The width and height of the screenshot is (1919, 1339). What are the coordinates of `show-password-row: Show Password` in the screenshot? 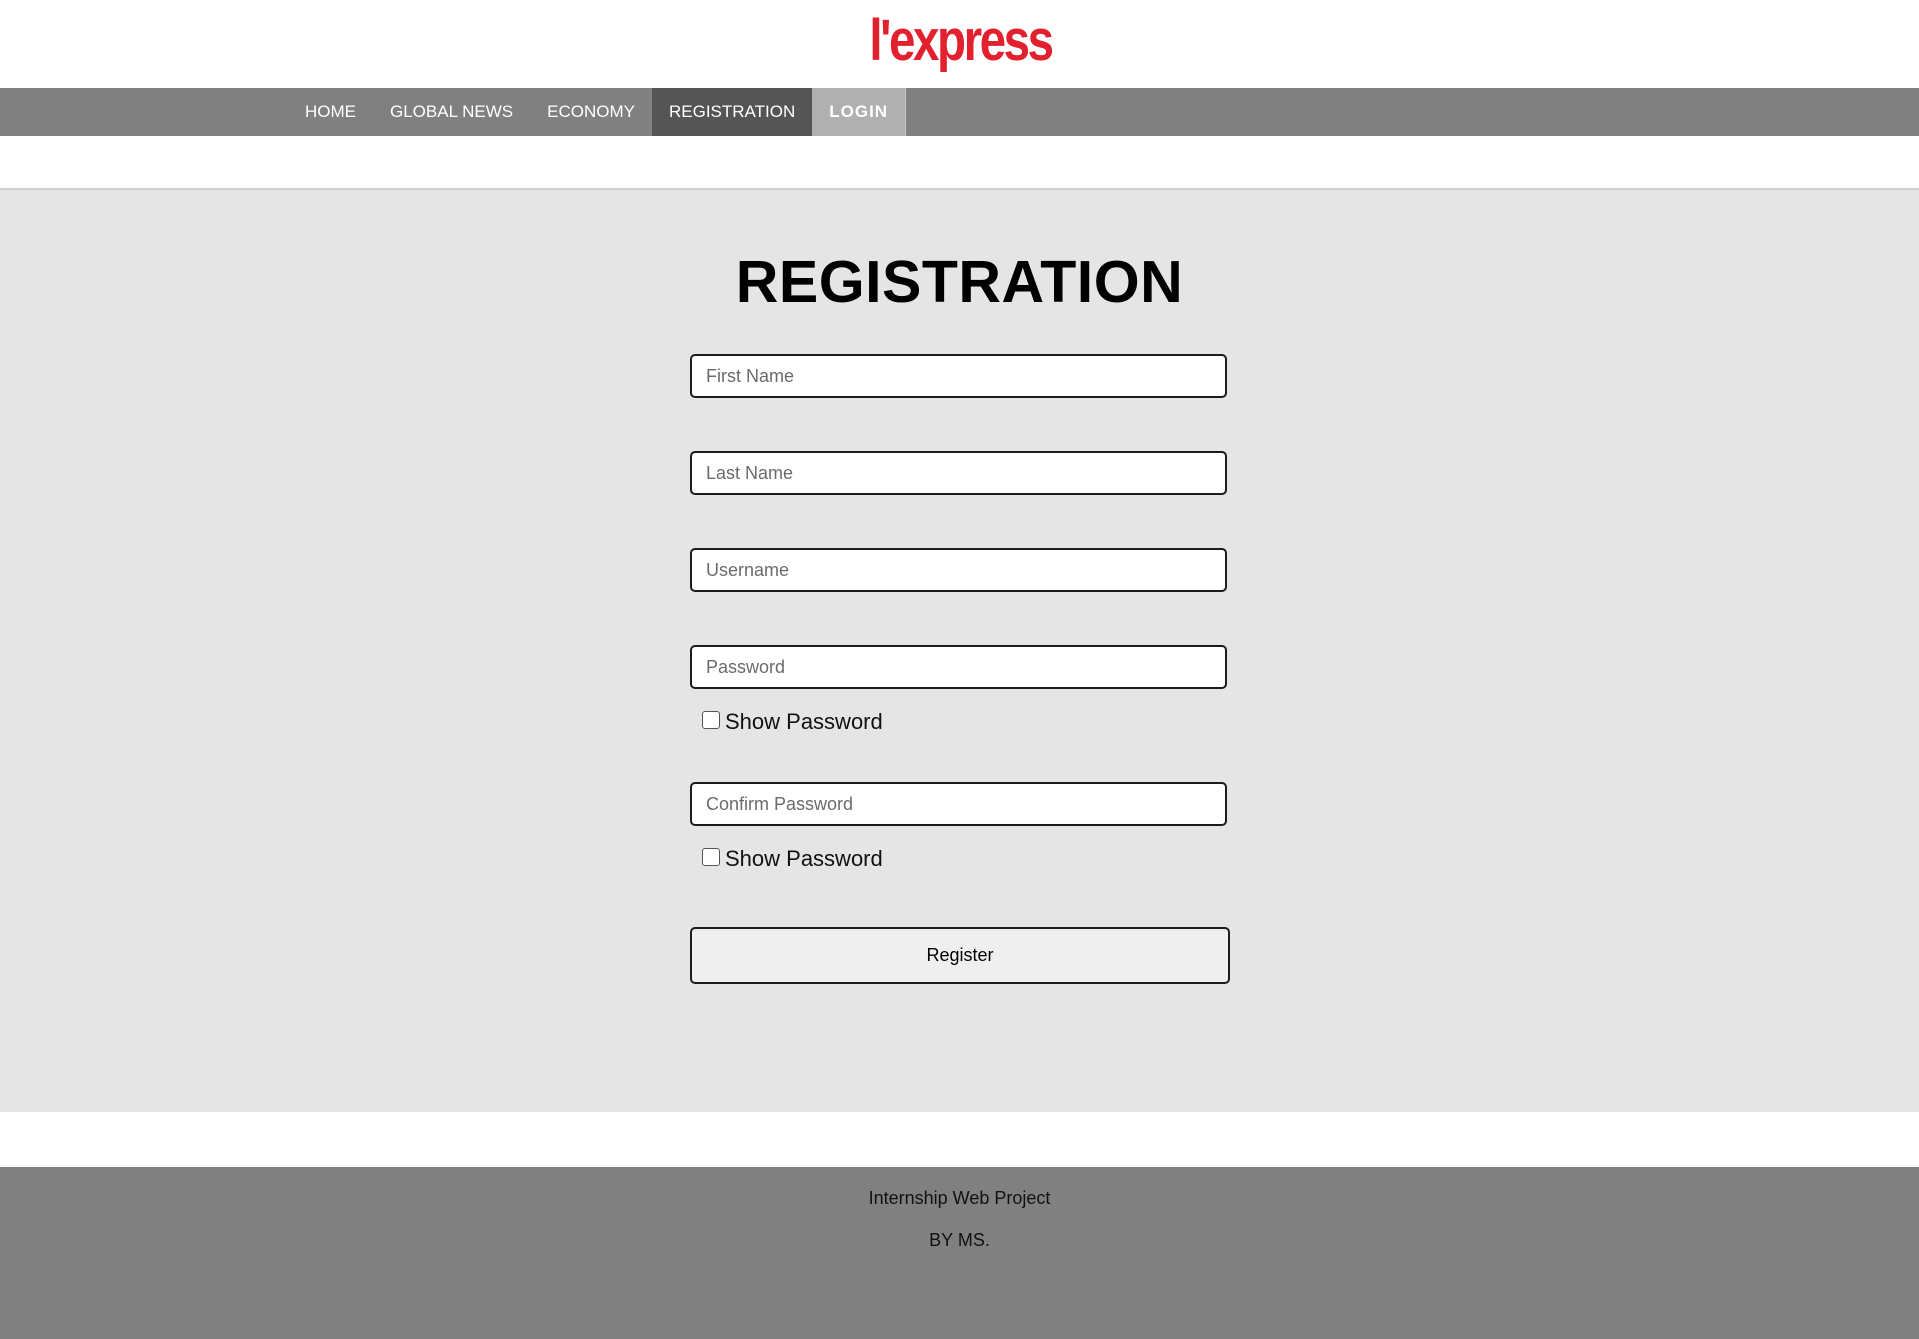 It's located at (792, 722).